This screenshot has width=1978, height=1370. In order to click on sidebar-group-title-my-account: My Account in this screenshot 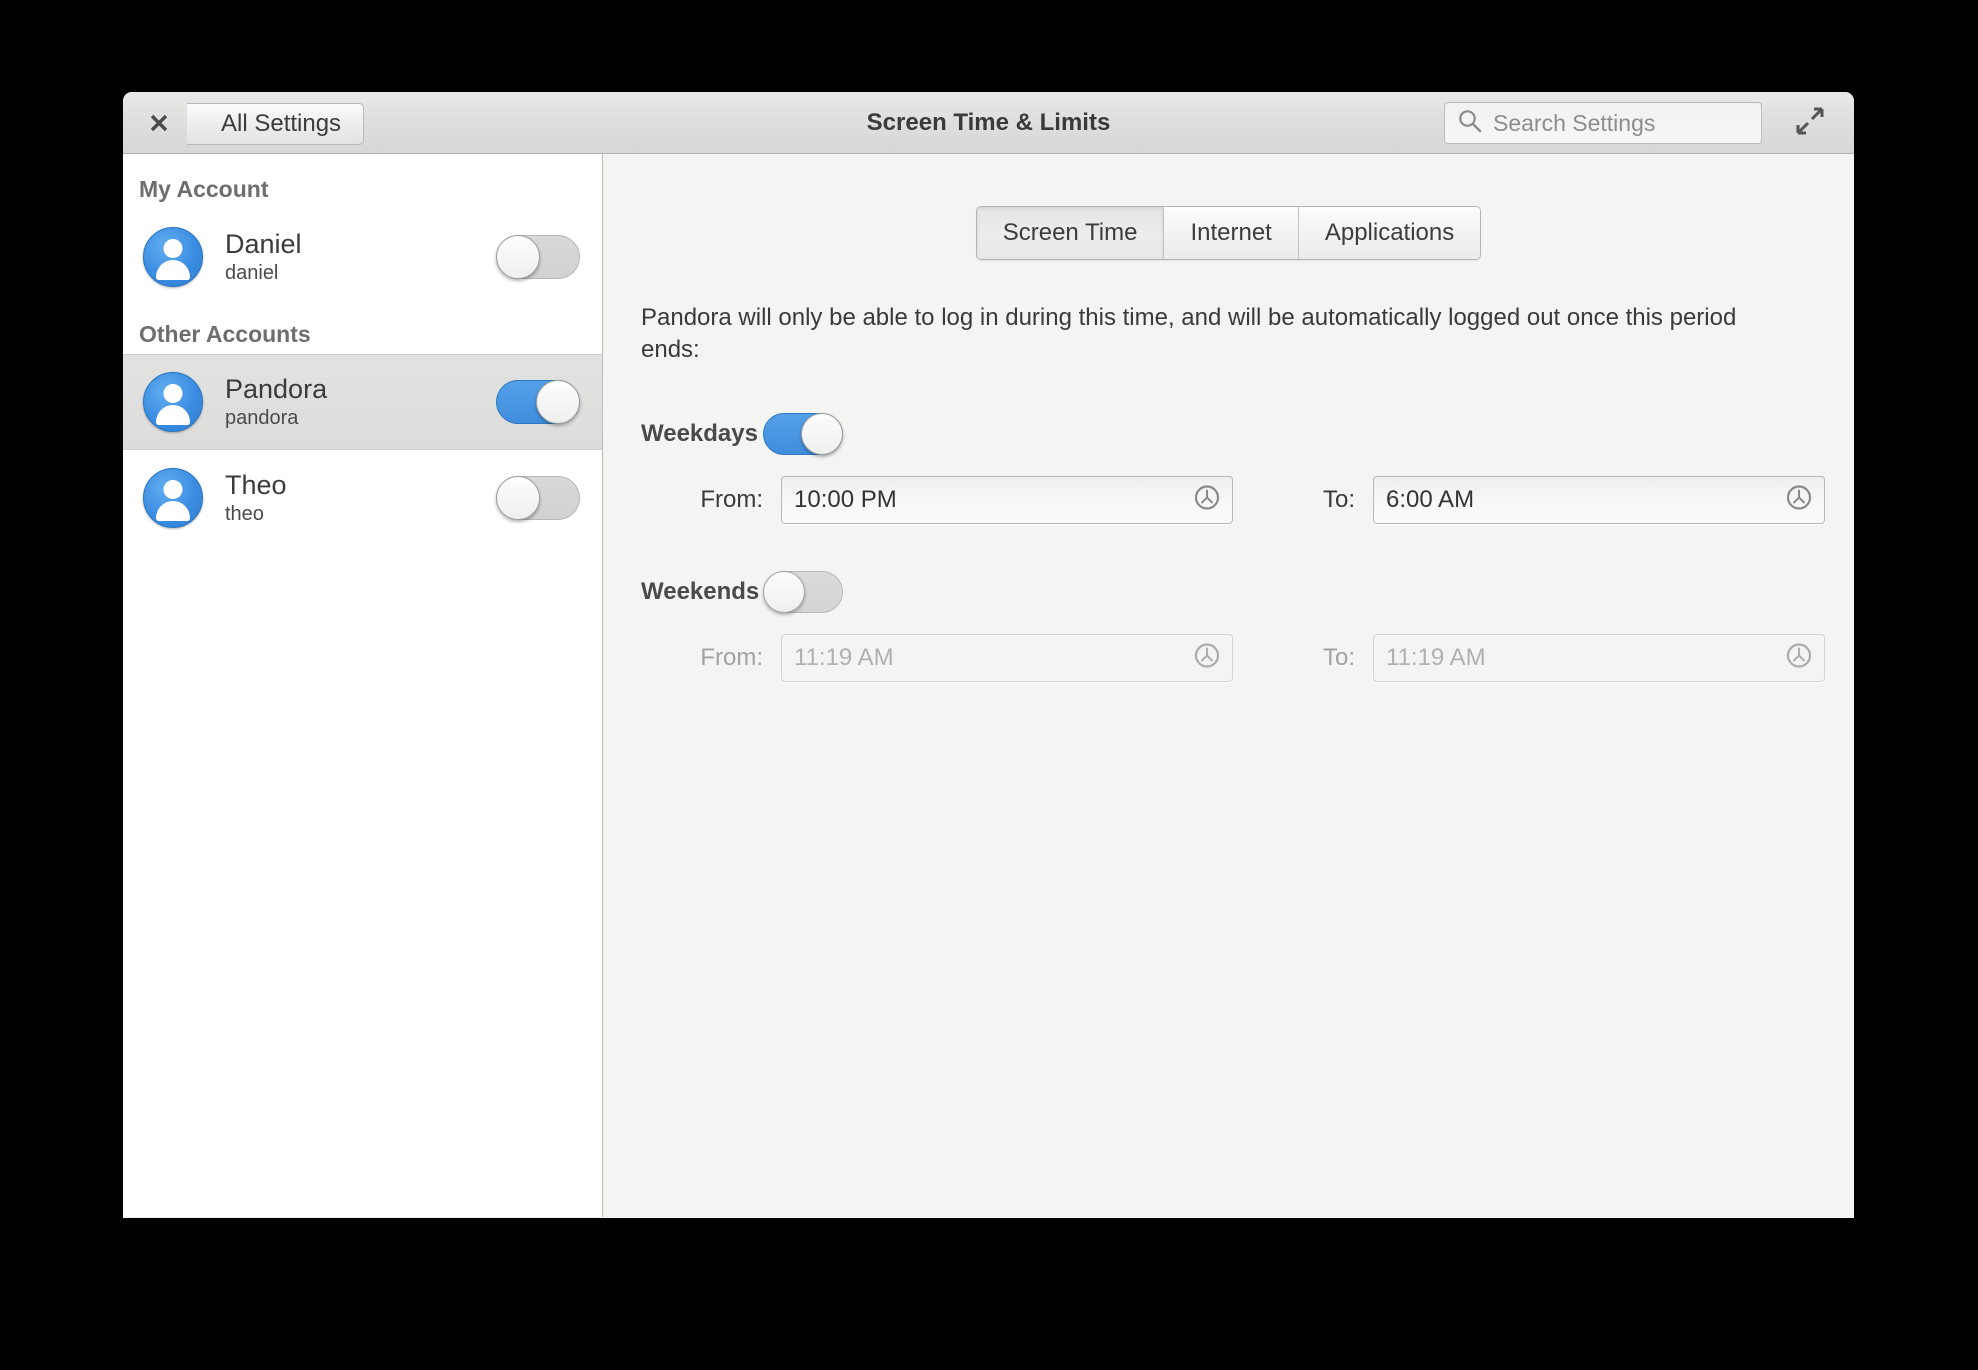, I will do `click(204, 189)`.